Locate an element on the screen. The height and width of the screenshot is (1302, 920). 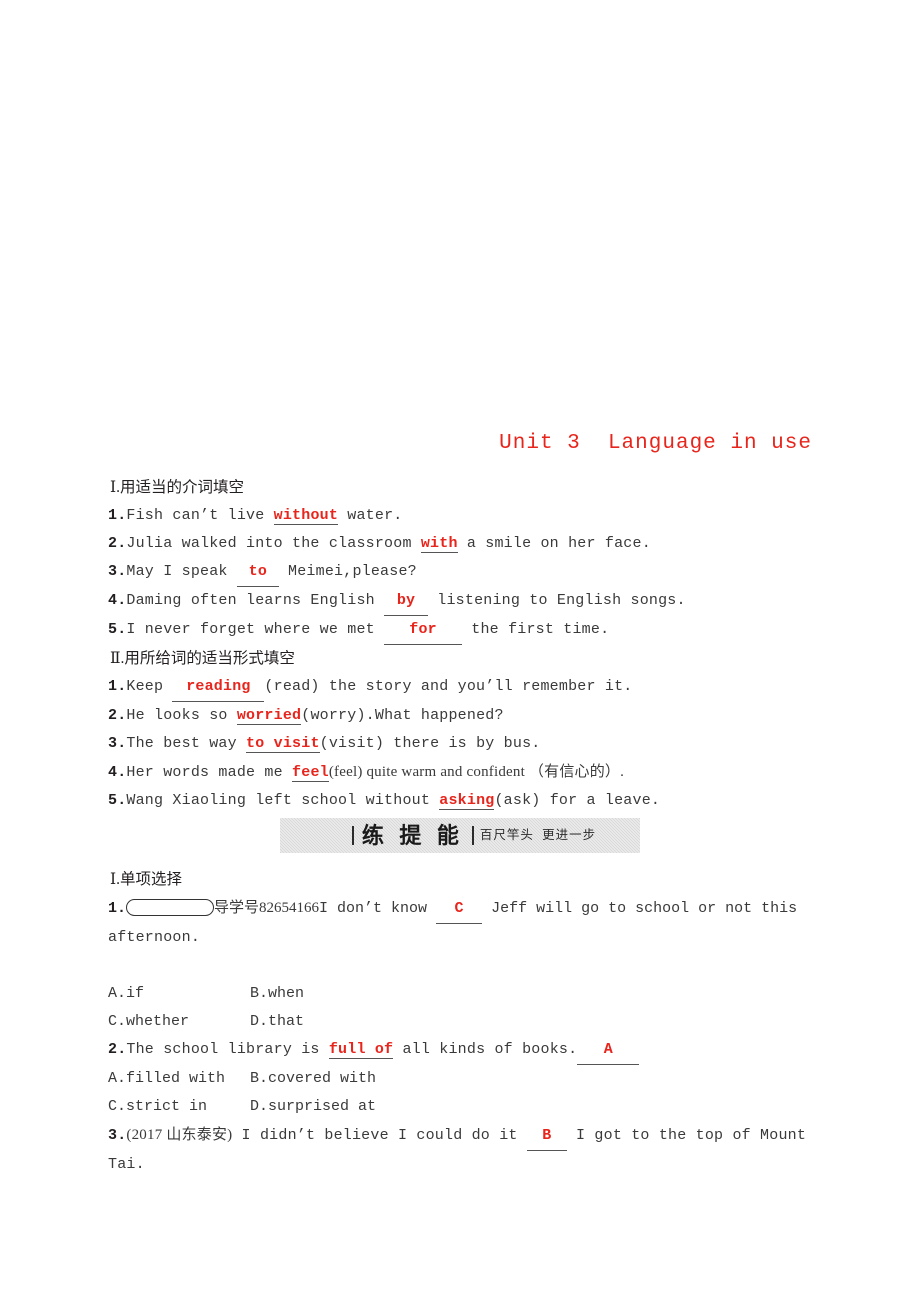
item-answer: to is located at coordinates (257, 572).